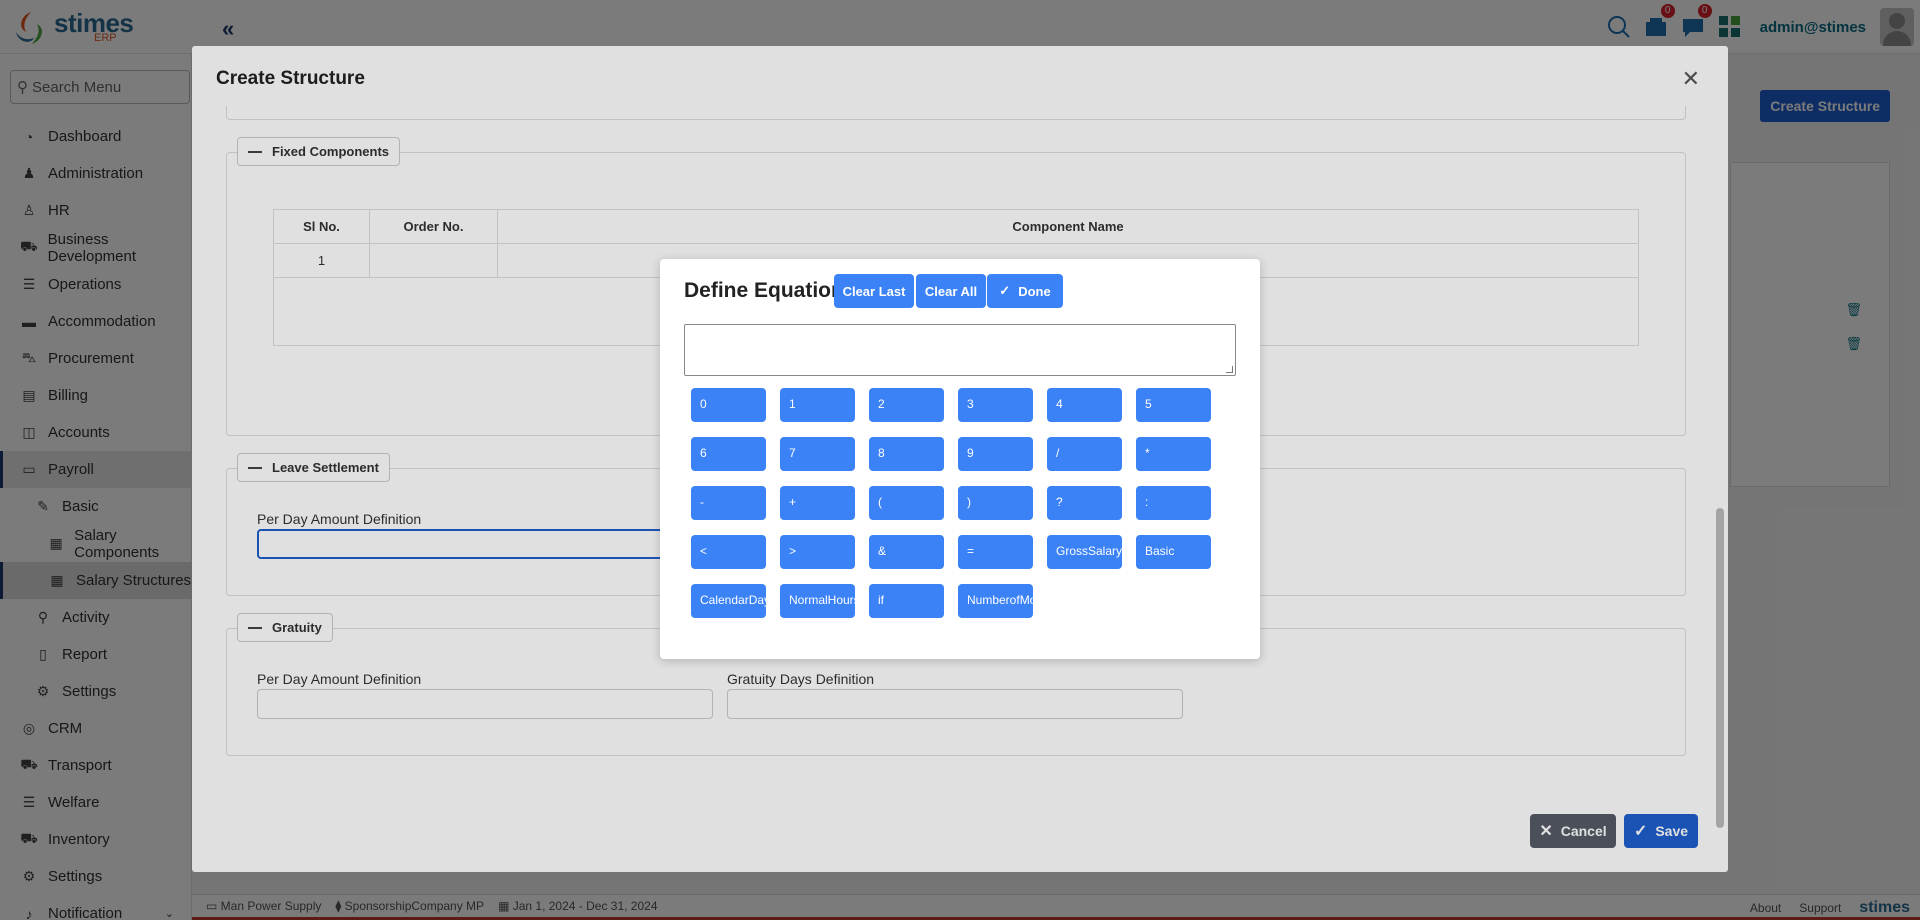  What do you see at coordinates (1173, 552) in the screenshot?
I see `keypad-button: Basic` at bounding box center [1173, 552].